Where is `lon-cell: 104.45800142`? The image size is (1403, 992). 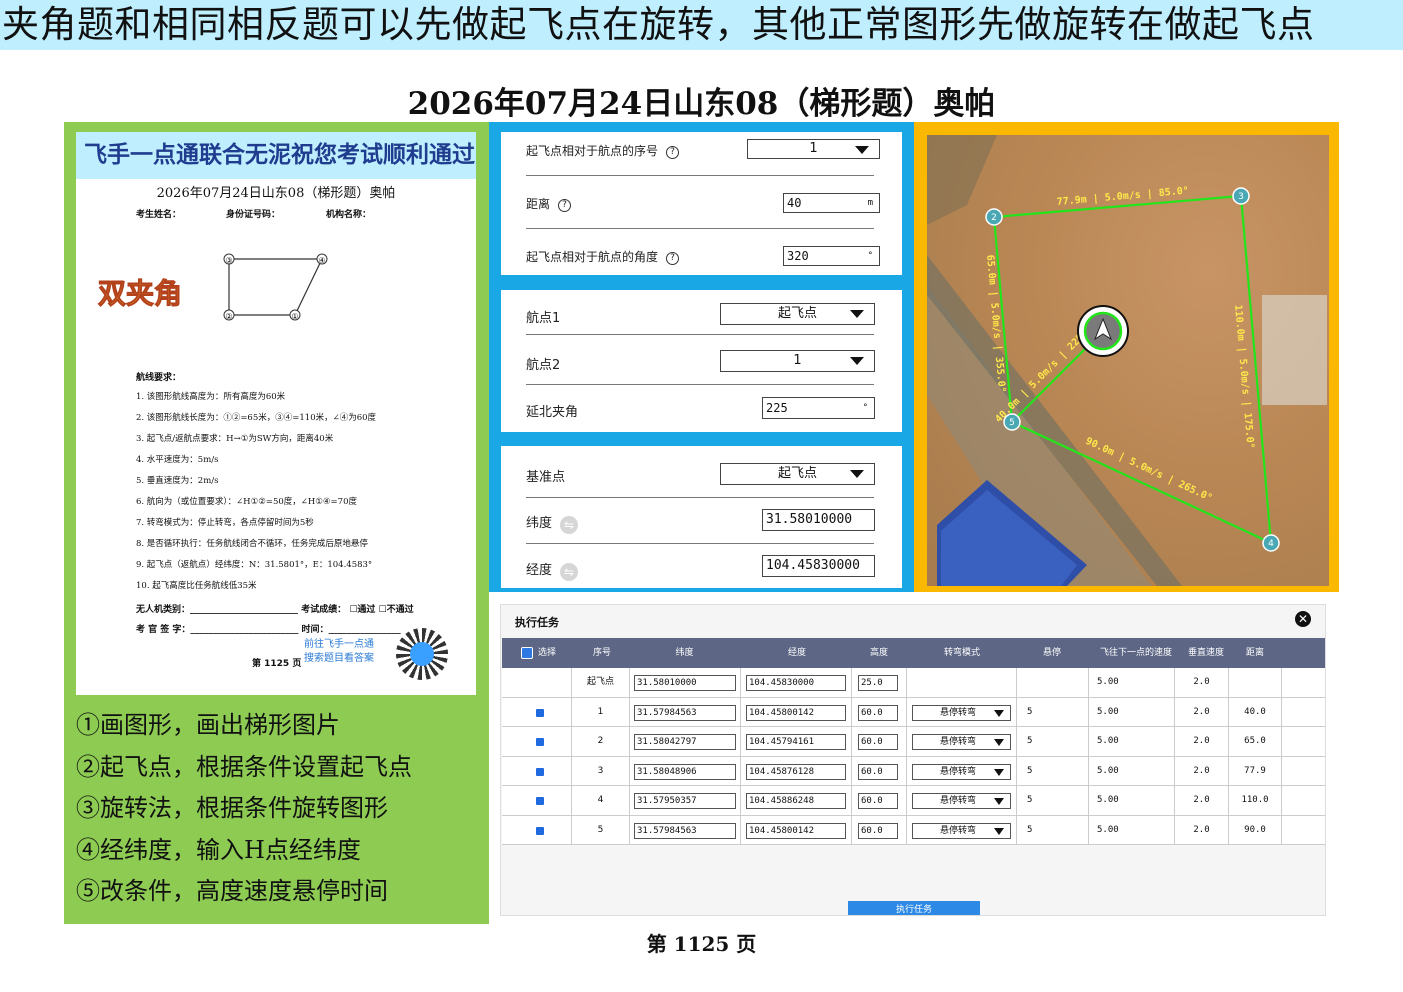
lon-cell: 104.45800142 is located at coordinates (796, 830).